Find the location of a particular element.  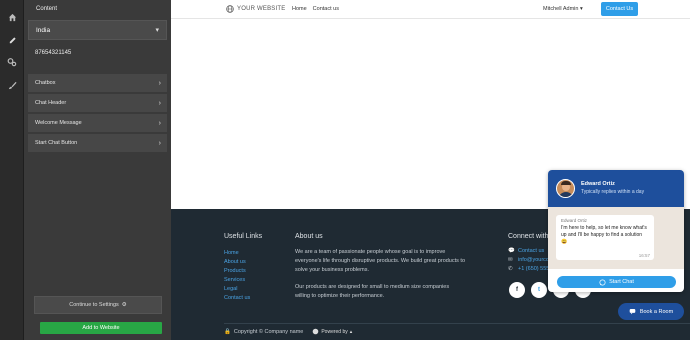

phone-value: 87654321145 is located at coordinates (53, 53).